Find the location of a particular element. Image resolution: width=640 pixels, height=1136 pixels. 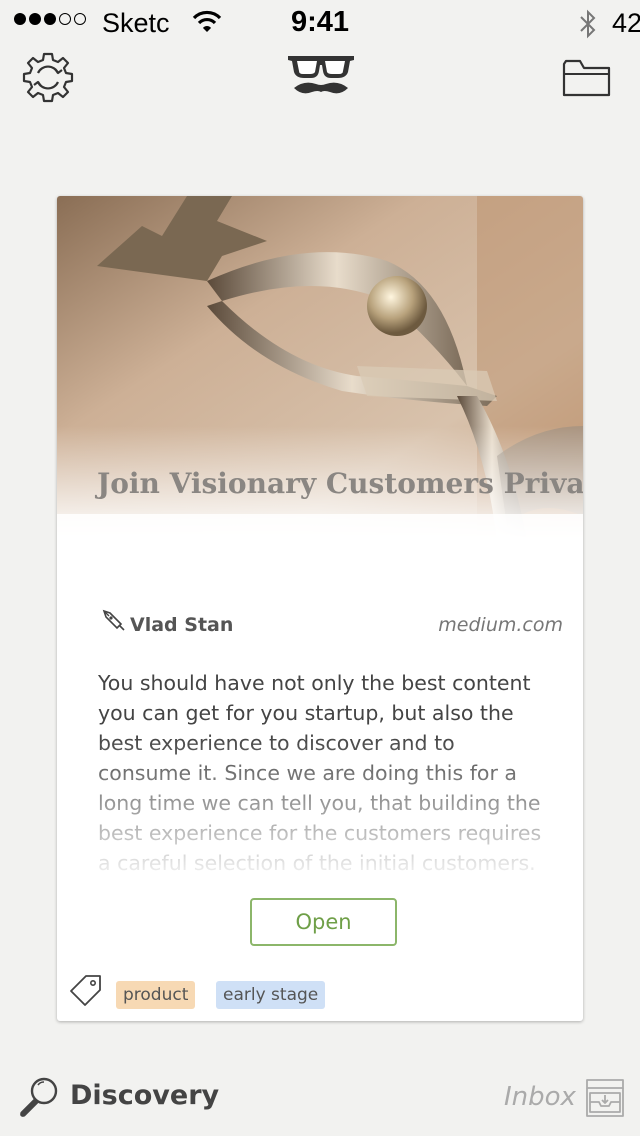

status-time: 9:41 is located at coordinates (320, 22).